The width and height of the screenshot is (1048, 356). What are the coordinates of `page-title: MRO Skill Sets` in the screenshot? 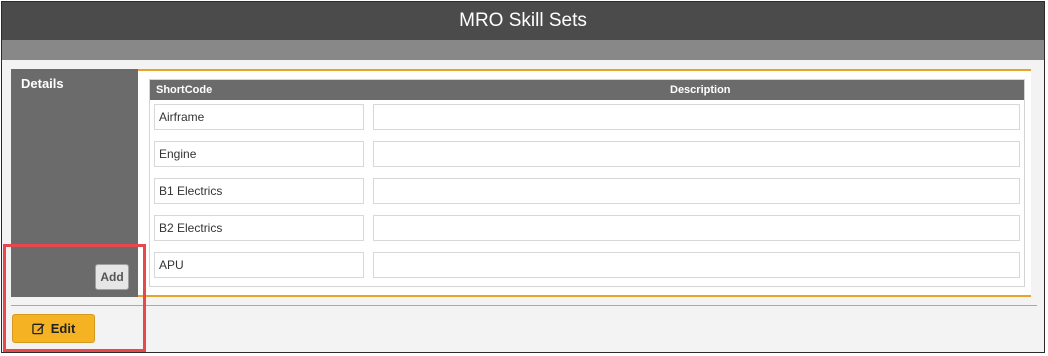 It's located at (523, 20).